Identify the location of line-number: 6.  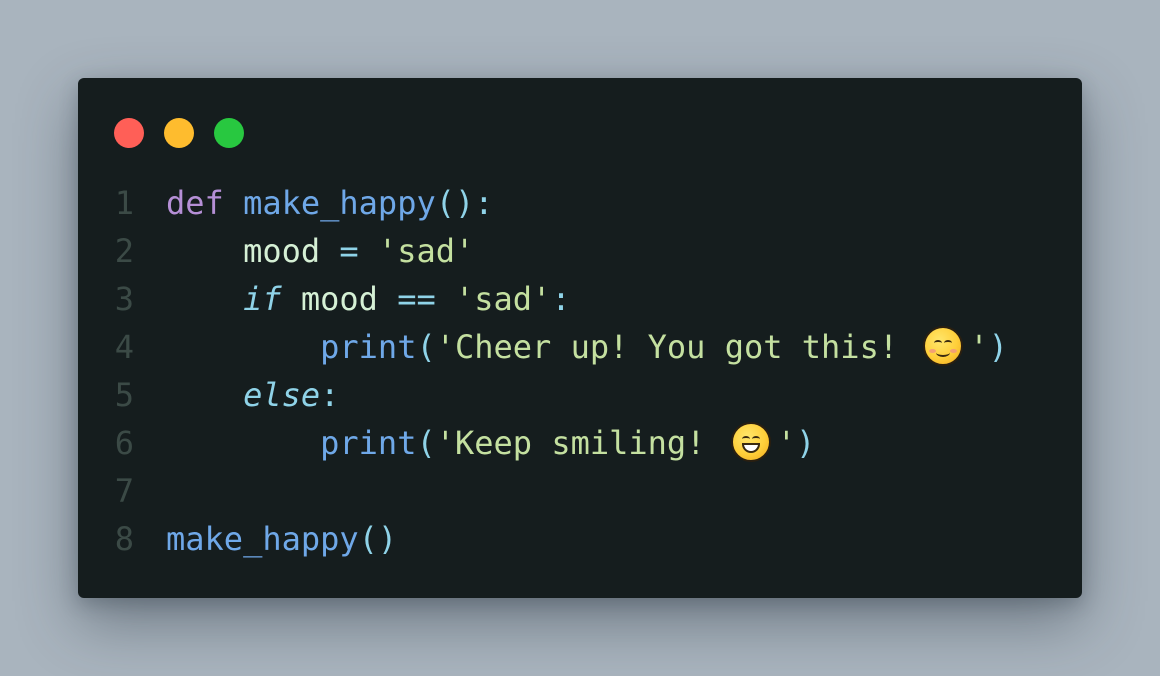
(124, 443).